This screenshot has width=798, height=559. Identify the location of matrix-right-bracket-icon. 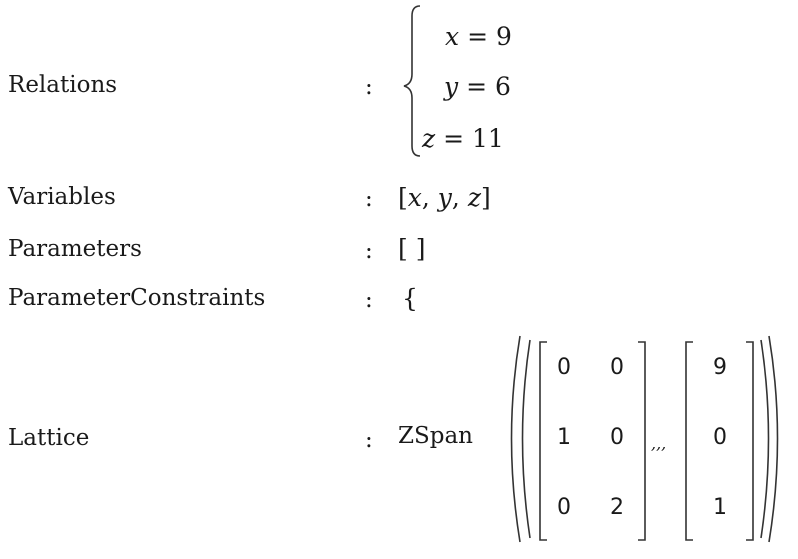
(642, 441).